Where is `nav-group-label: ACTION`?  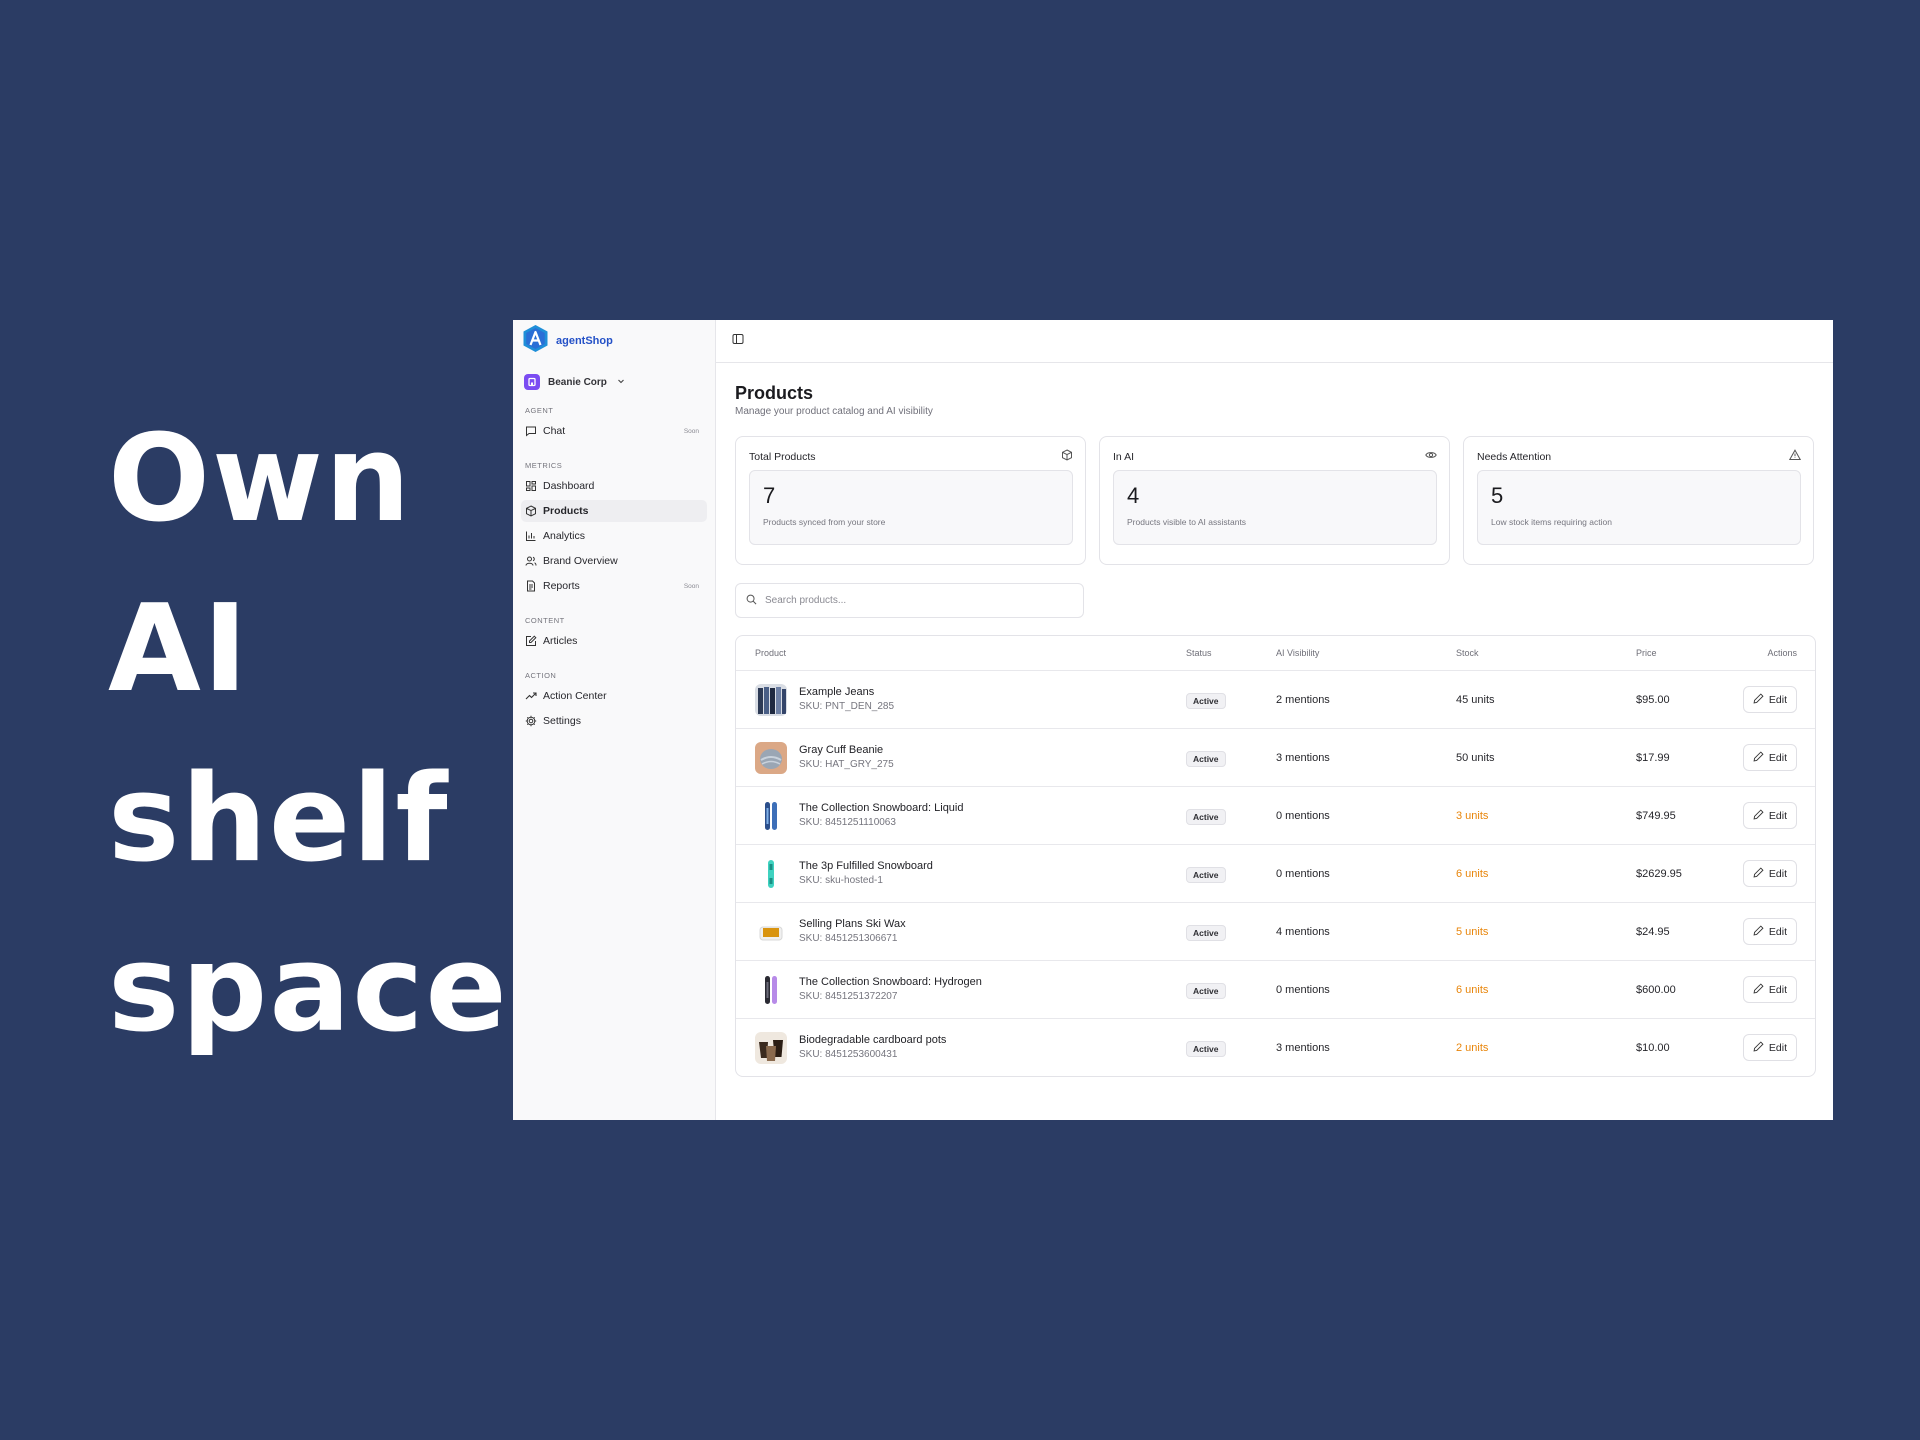
nav-group-label: ACTION is located at coordinates (541, 675).